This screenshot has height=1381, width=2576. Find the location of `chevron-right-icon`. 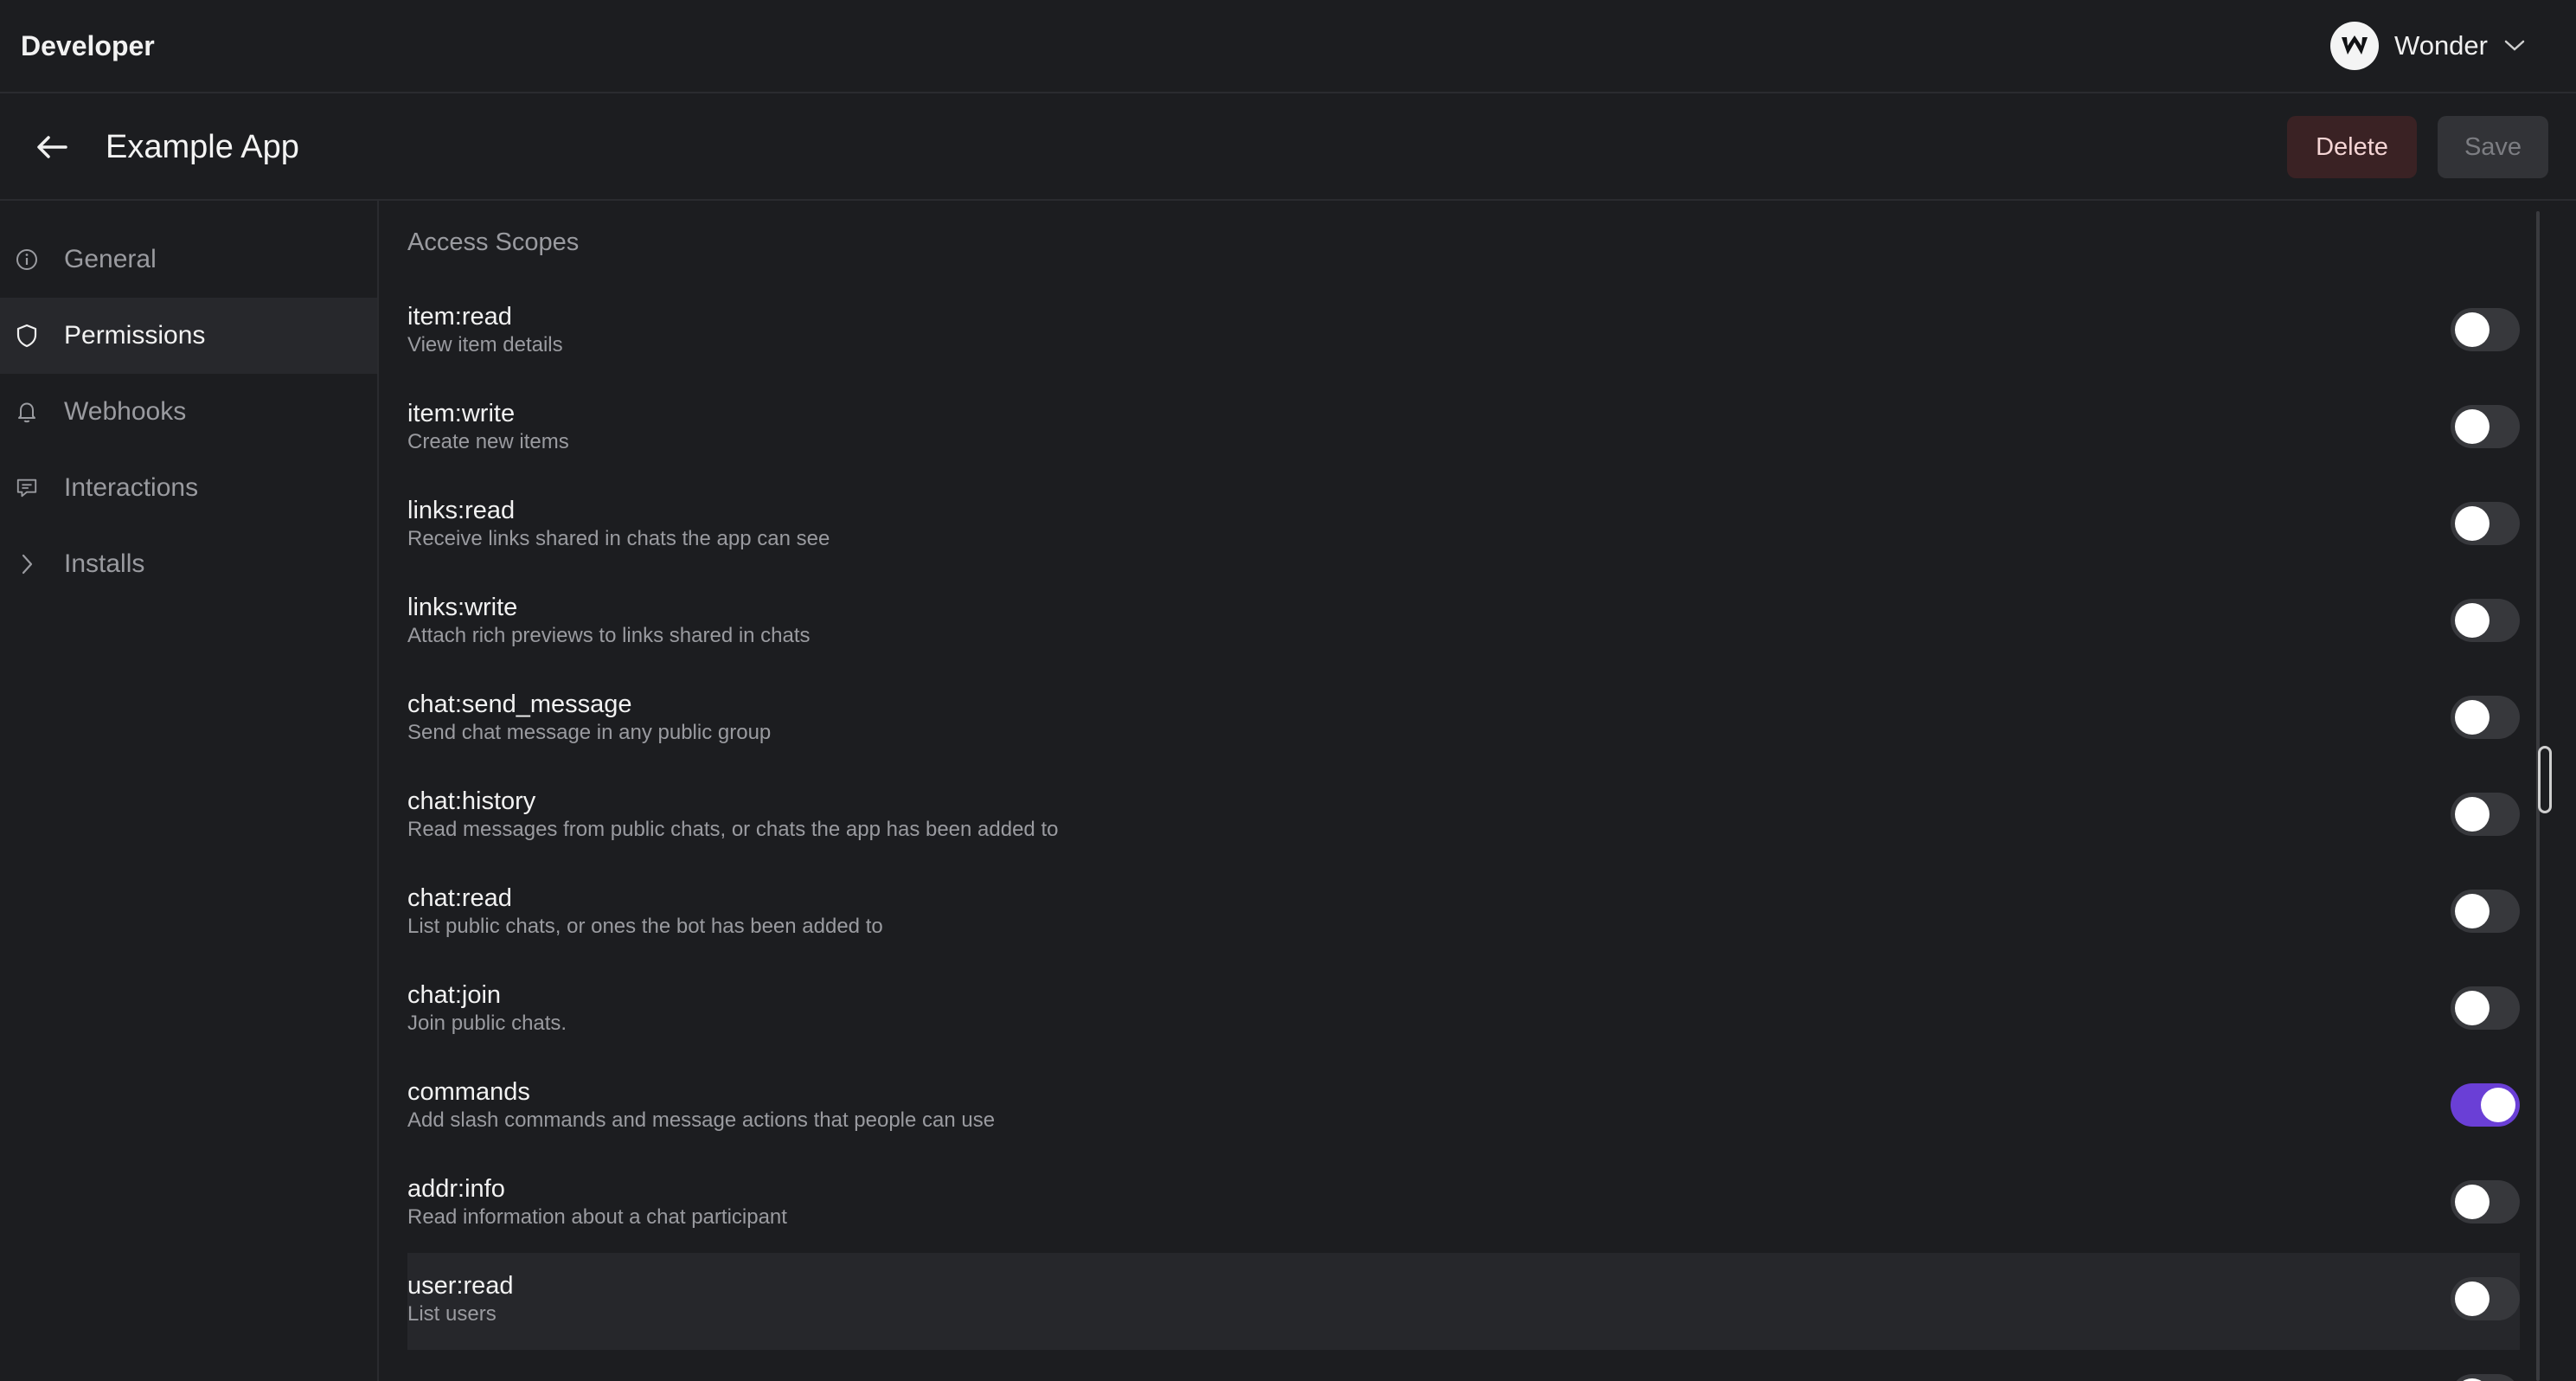

chevron-right-icon is located at coordinates (27, 564).